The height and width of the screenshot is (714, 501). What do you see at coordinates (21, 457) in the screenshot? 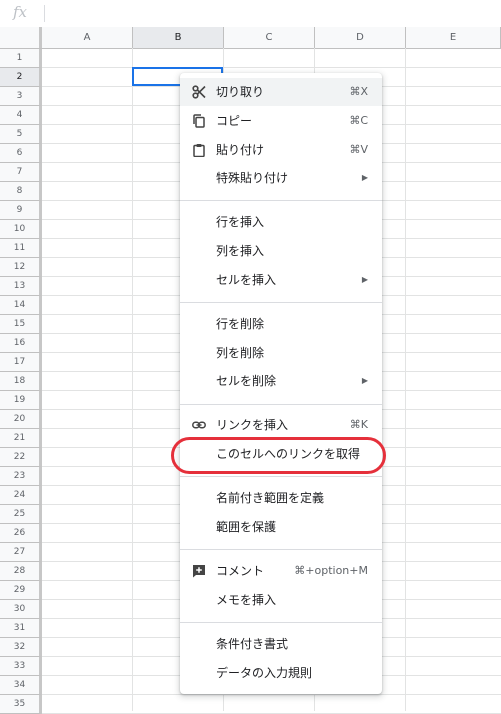
I see `row-header: 22` at bounding box center [21, 457].